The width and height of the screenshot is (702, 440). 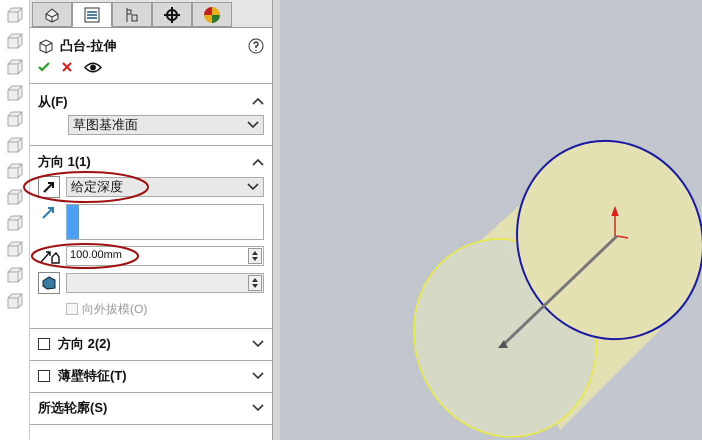 I want to click on draft-button, so click(x=49, y=283).